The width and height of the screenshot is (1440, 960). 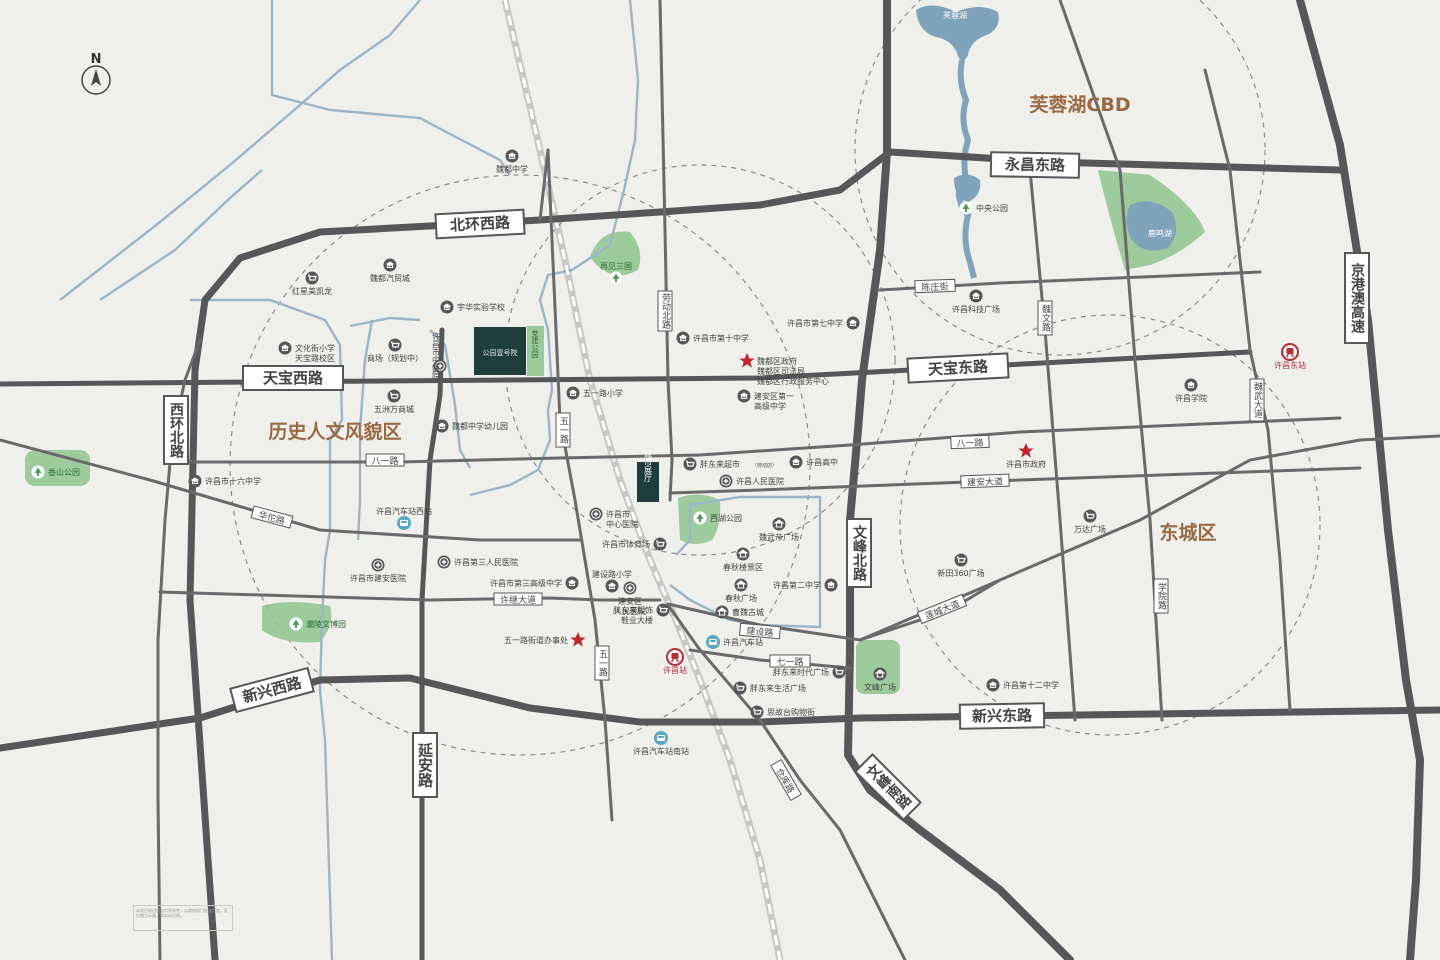 What do you see at coordinates (481, 307) in the screenshot?
I see `poi-label: 宇华实验学校` at bounding box center [481, 307].